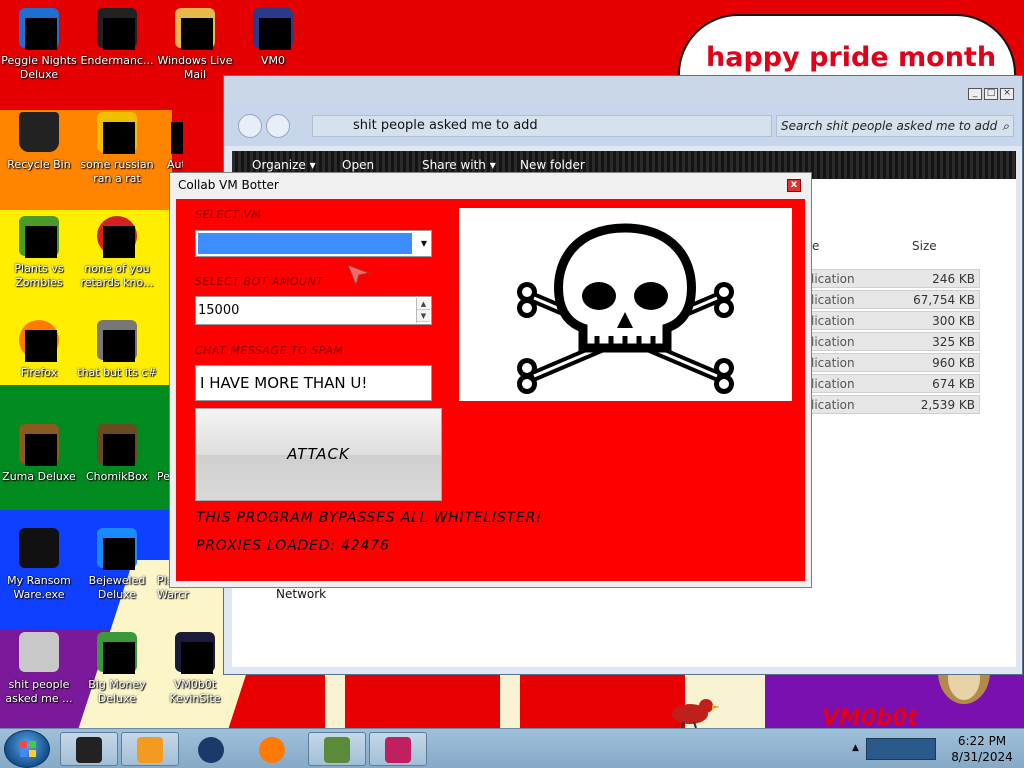  I want to click on taskbar-app-minecraft, so click(337, 749).